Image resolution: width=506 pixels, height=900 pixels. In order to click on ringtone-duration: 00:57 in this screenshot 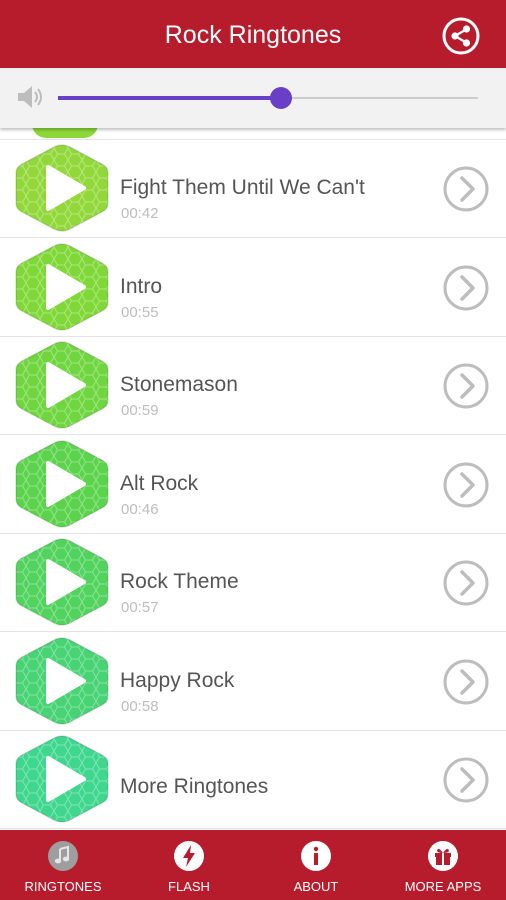, I will do `click(140, 607)`.